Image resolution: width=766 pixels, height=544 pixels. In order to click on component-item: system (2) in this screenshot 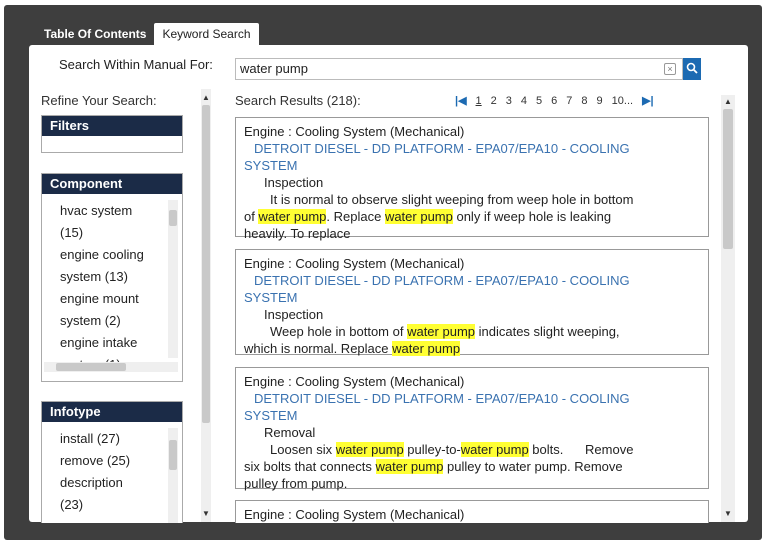, I will do `click(113, 321)`.